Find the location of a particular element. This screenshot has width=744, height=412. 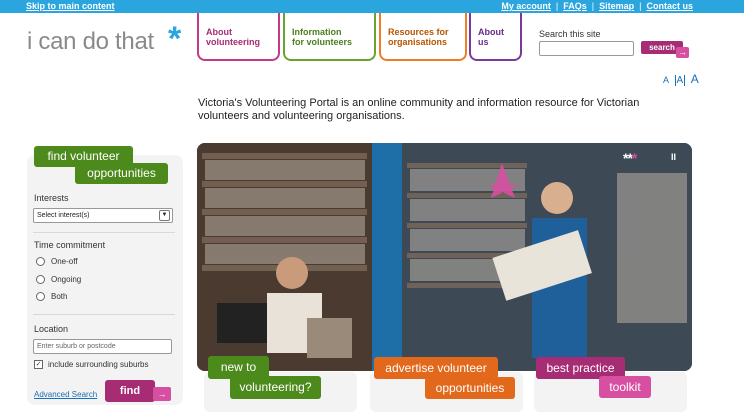

nav-label-line2: organisations is located at coordinates (418, 42).